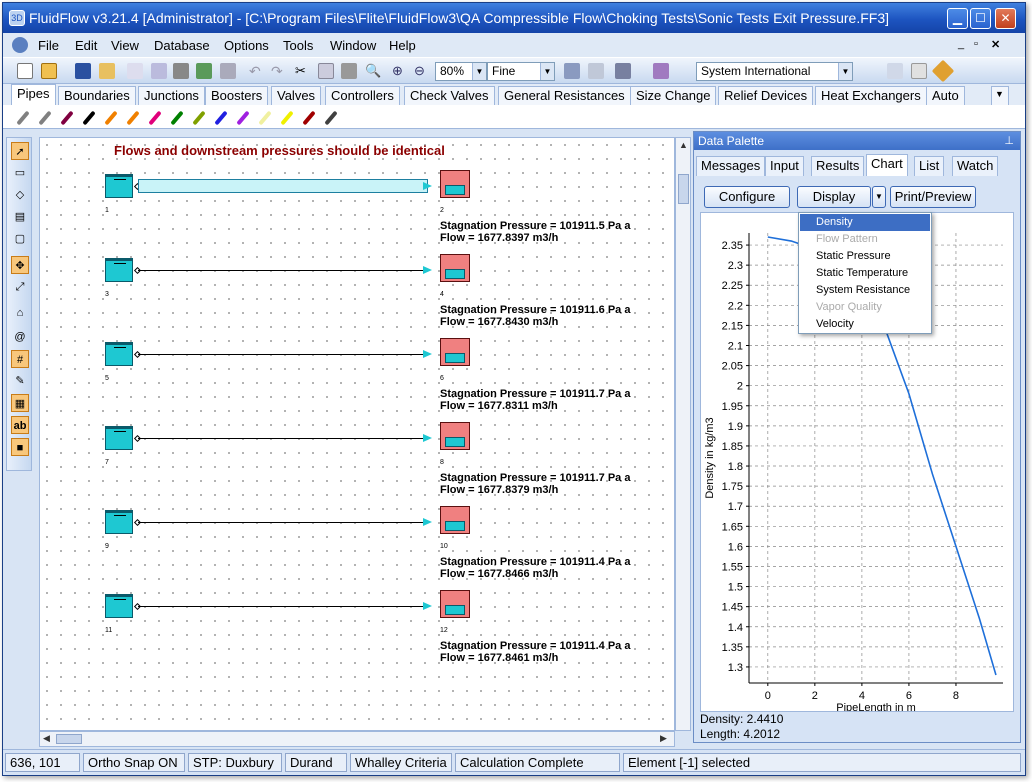 This screenshot has width=1032, height=782. What do you see at coordinates (237, 95) in the screenshot?
I see `tab-boosters: Boosters` at bounding box center [237, 95].